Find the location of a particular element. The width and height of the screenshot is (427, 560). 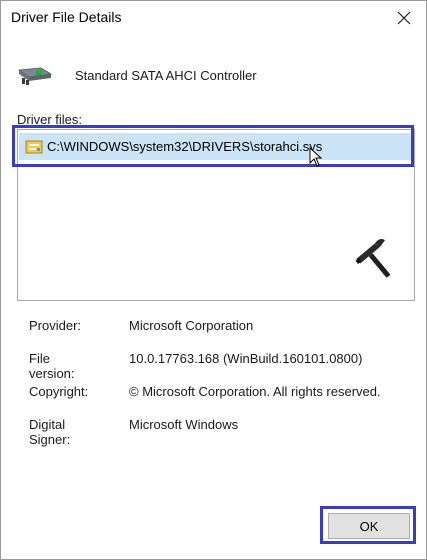

file-version-value: 10.0.17763.168 (WinBuild.160101.0800) is located at coordinates (246, 358).